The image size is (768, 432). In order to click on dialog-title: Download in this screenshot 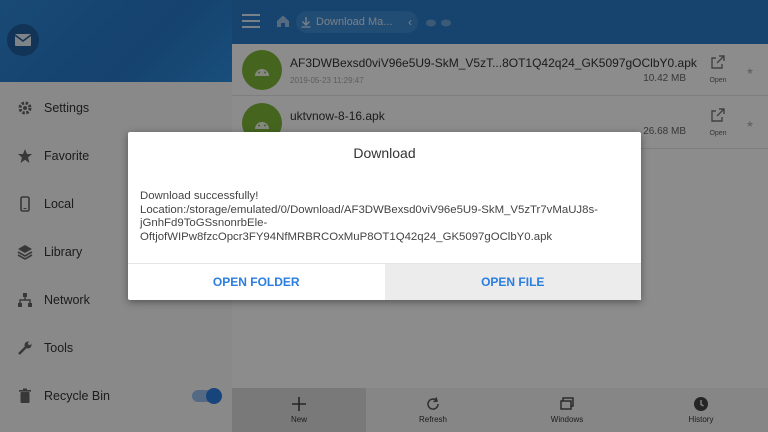, I will do `click(384, 153)`.